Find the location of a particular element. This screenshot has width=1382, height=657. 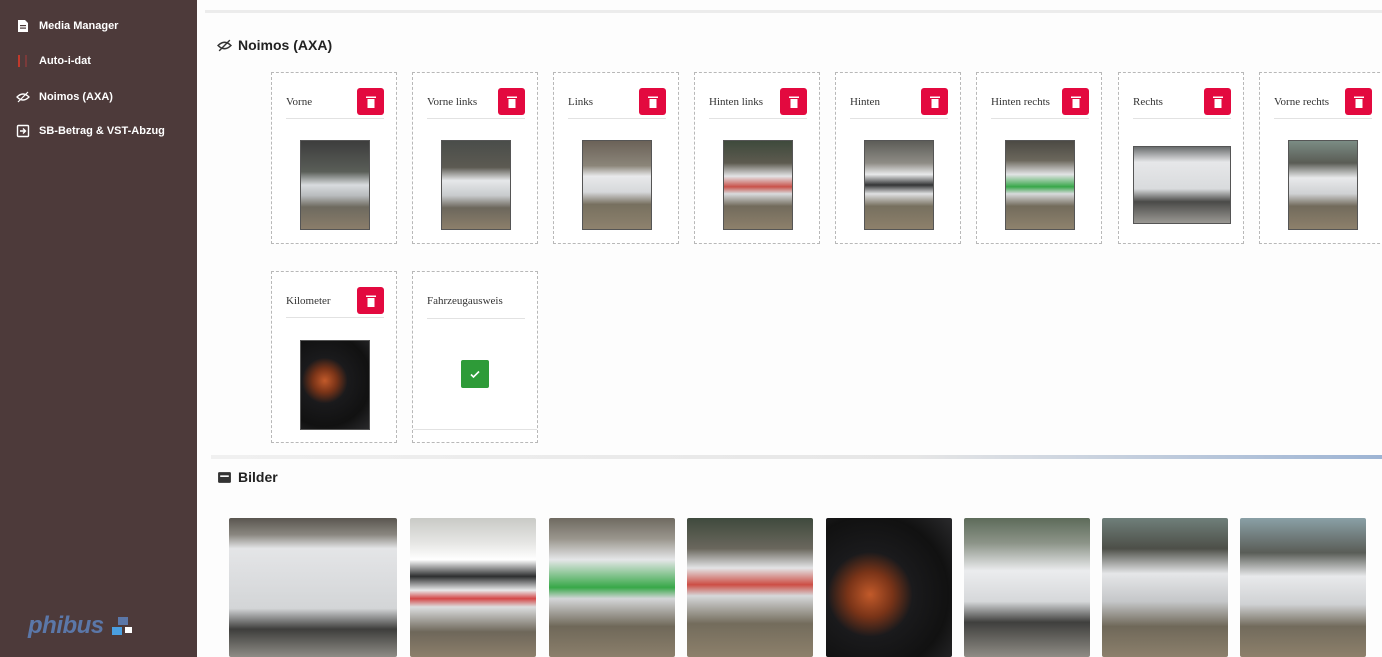

sidebar-item-noimos: Noimos (AXA) is located at coordinates (64, 97).